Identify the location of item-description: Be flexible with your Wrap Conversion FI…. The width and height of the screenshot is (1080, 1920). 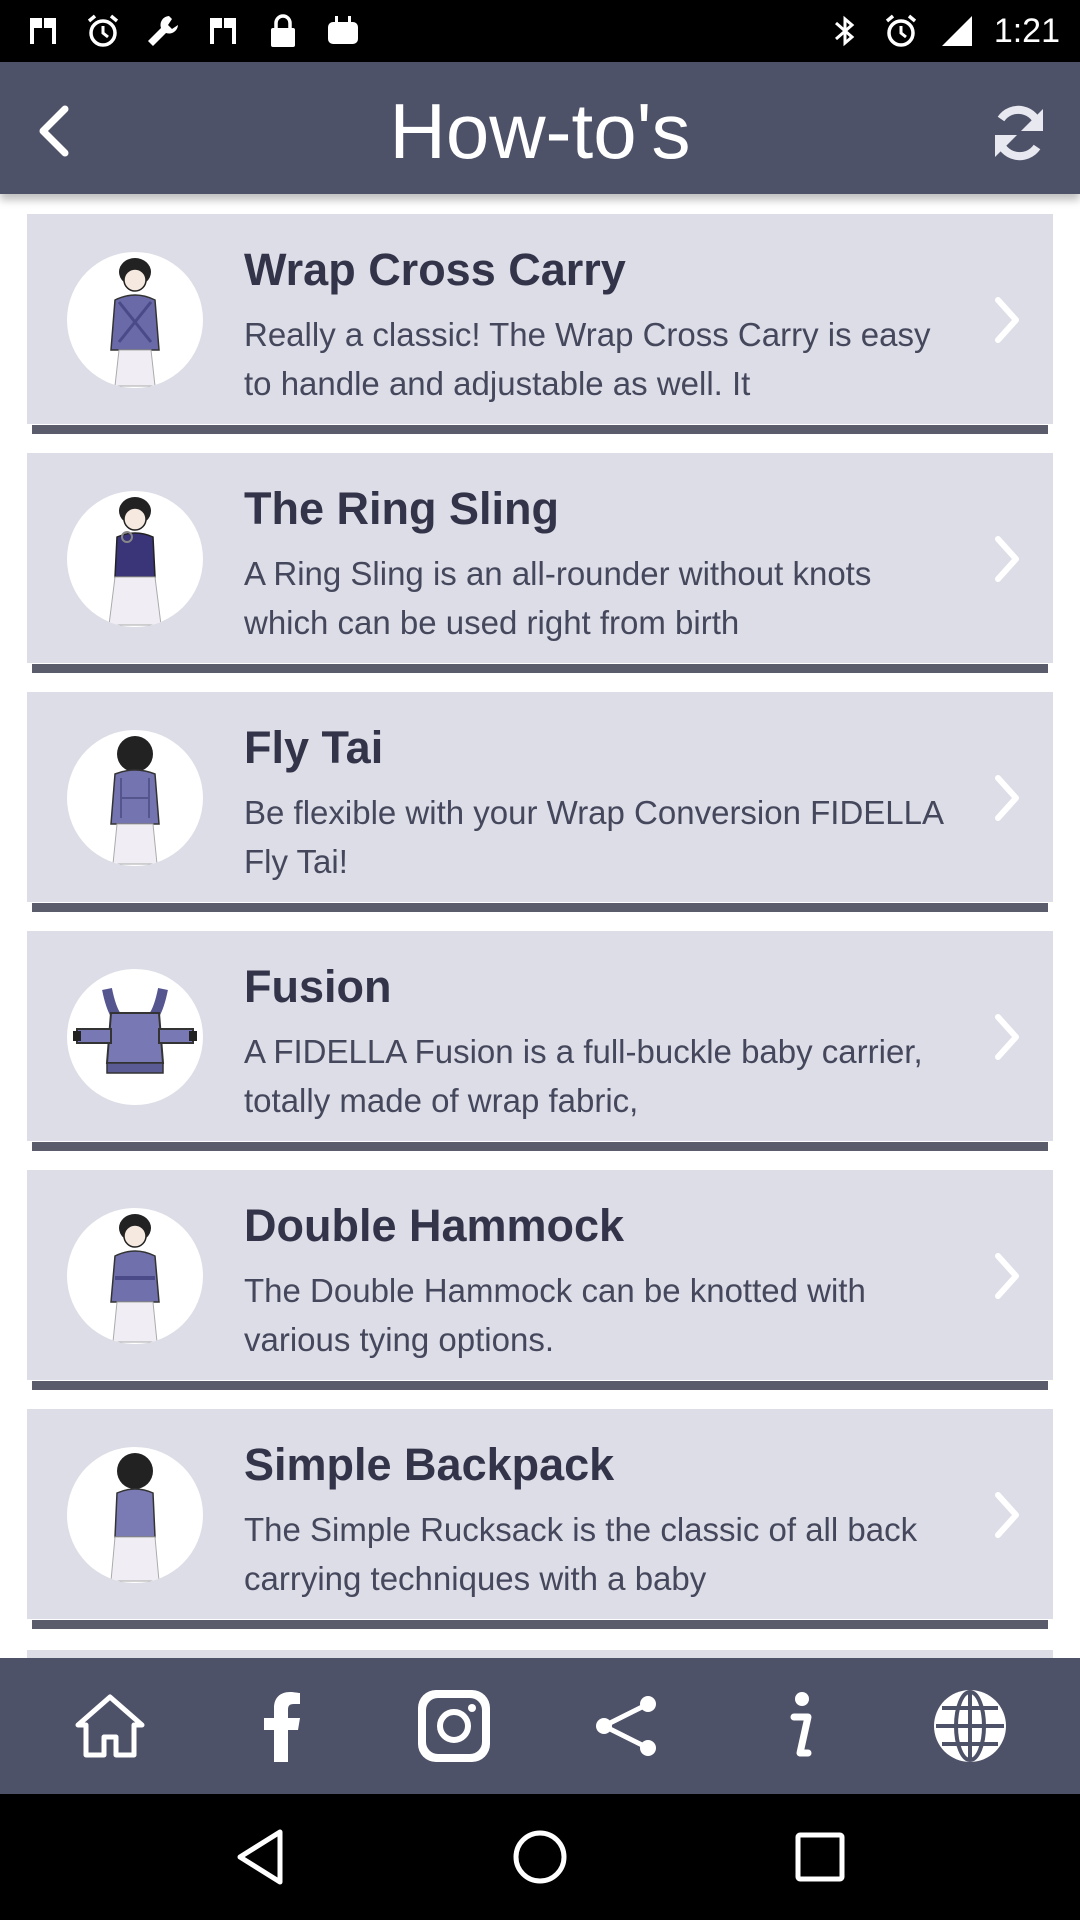
(593, 837).